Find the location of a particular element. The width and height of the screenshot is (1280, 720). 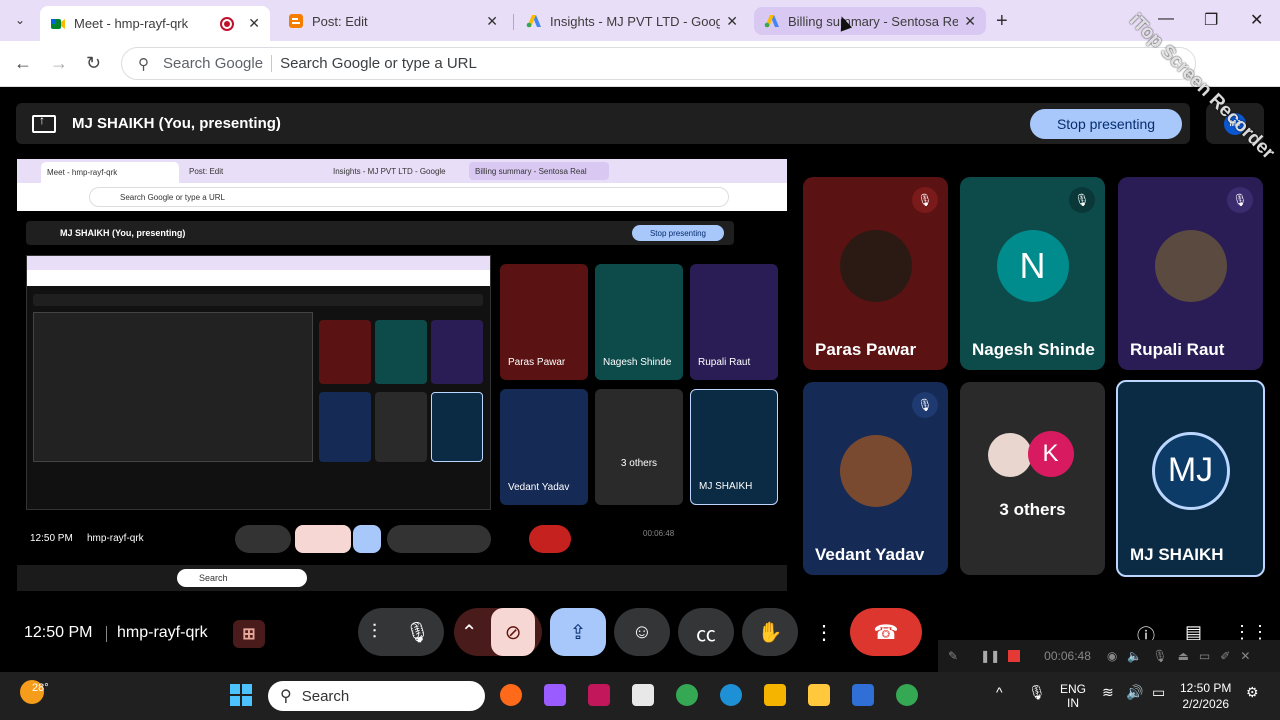

captions-button: ㏄ is located at coordinates (706, 632).